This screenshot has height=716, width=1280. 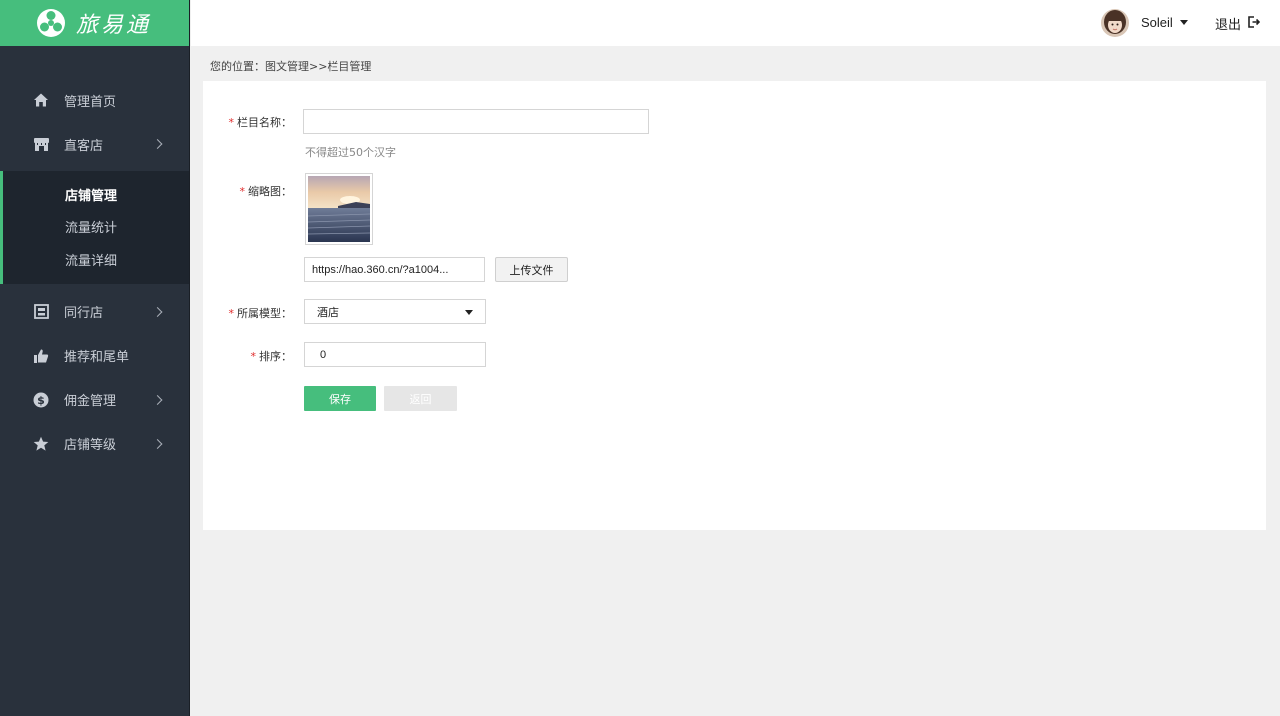 I want to click on brand-logo: 旅易通, so click(x=94, y=23).